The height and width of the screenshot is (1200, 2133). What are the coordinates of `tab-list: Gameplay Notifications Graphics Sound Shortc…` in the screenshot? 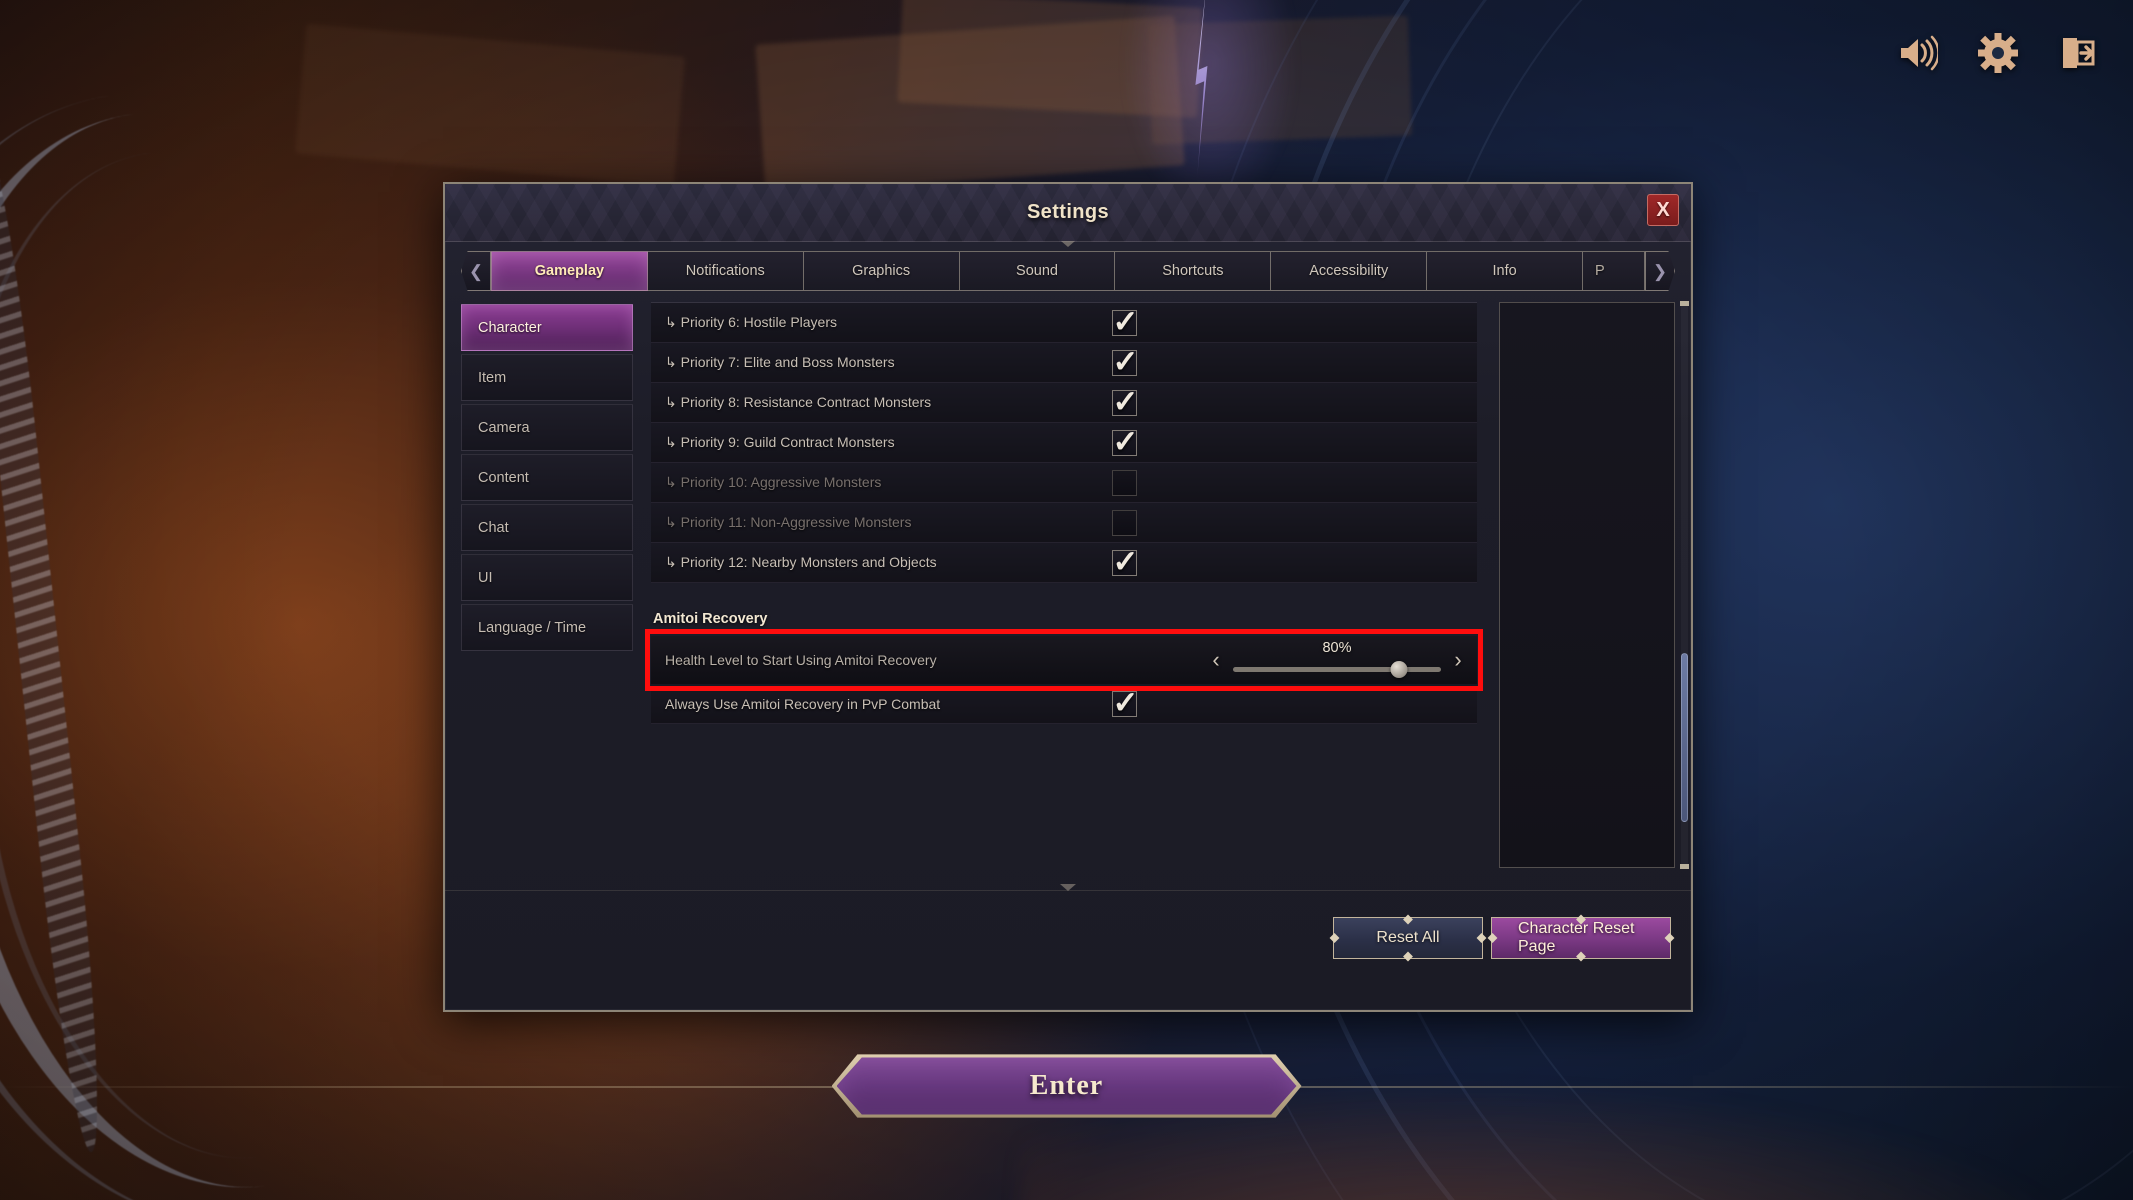 It's located at (1068, 271).